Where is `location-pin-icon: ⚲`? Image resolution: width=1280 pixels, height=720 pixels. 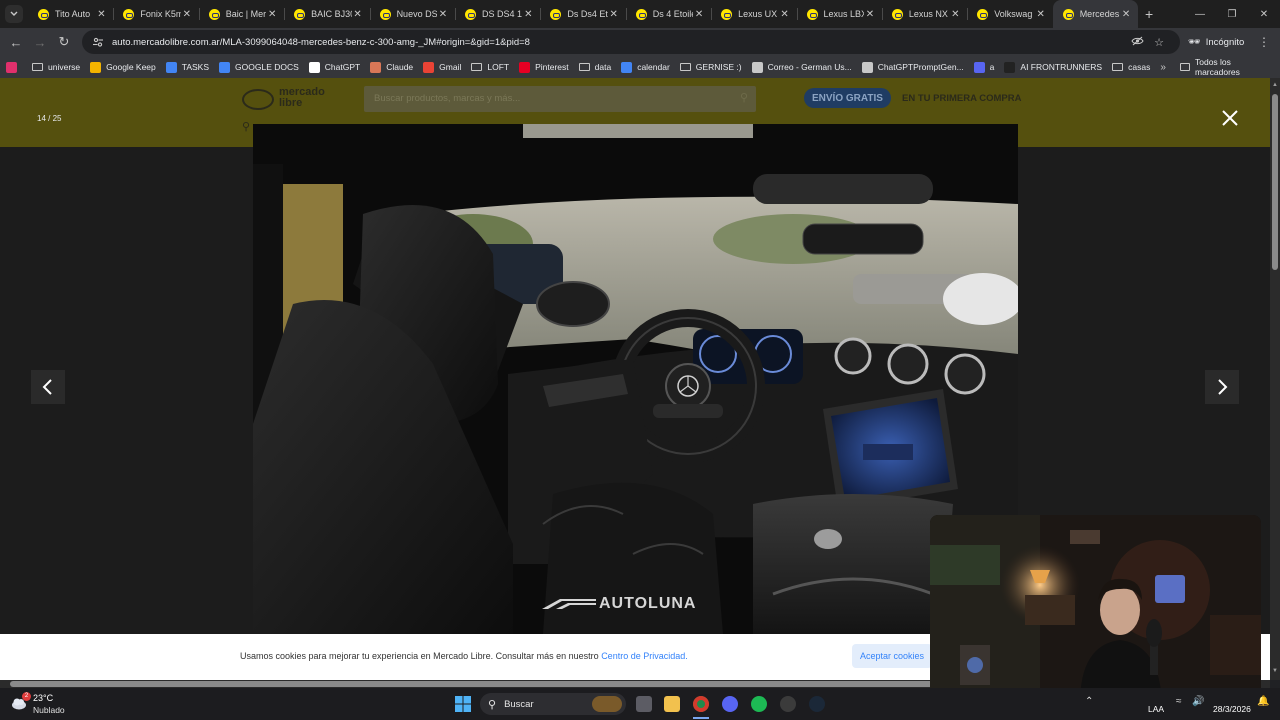 location-pin-icon: ⚲ is located at coordinates (246, 126).